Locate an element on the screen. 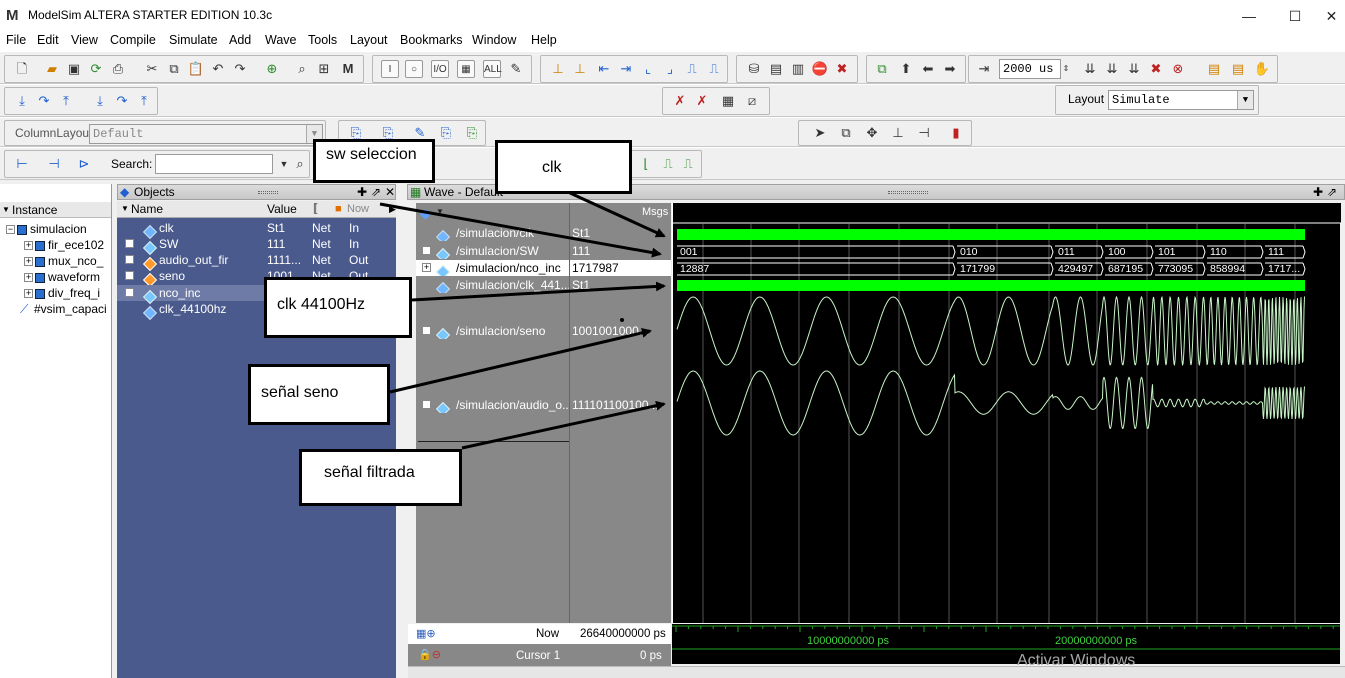  modelsim-icon: M is located at coordinates (348, 69).